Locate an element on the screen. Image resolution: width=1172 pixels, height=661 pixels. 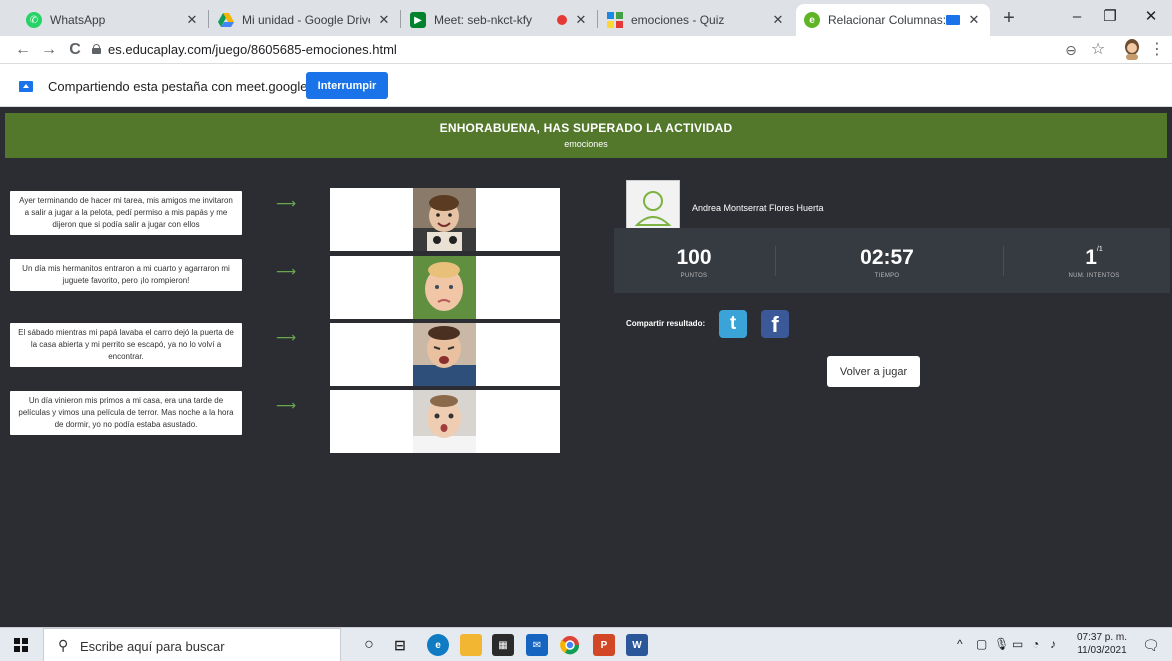
tab-whatsapp: ✆ WhatsApp ✕ is located at coordinates (113, 20).